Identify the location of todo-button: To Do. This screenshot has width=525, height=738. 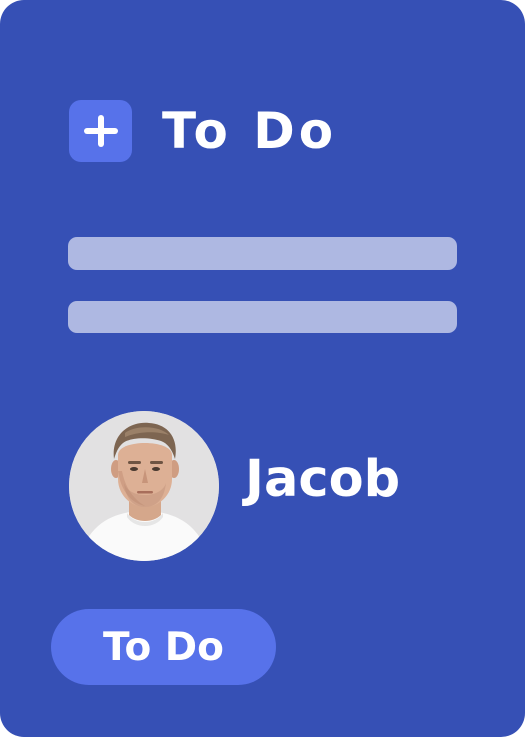
(163, 647).